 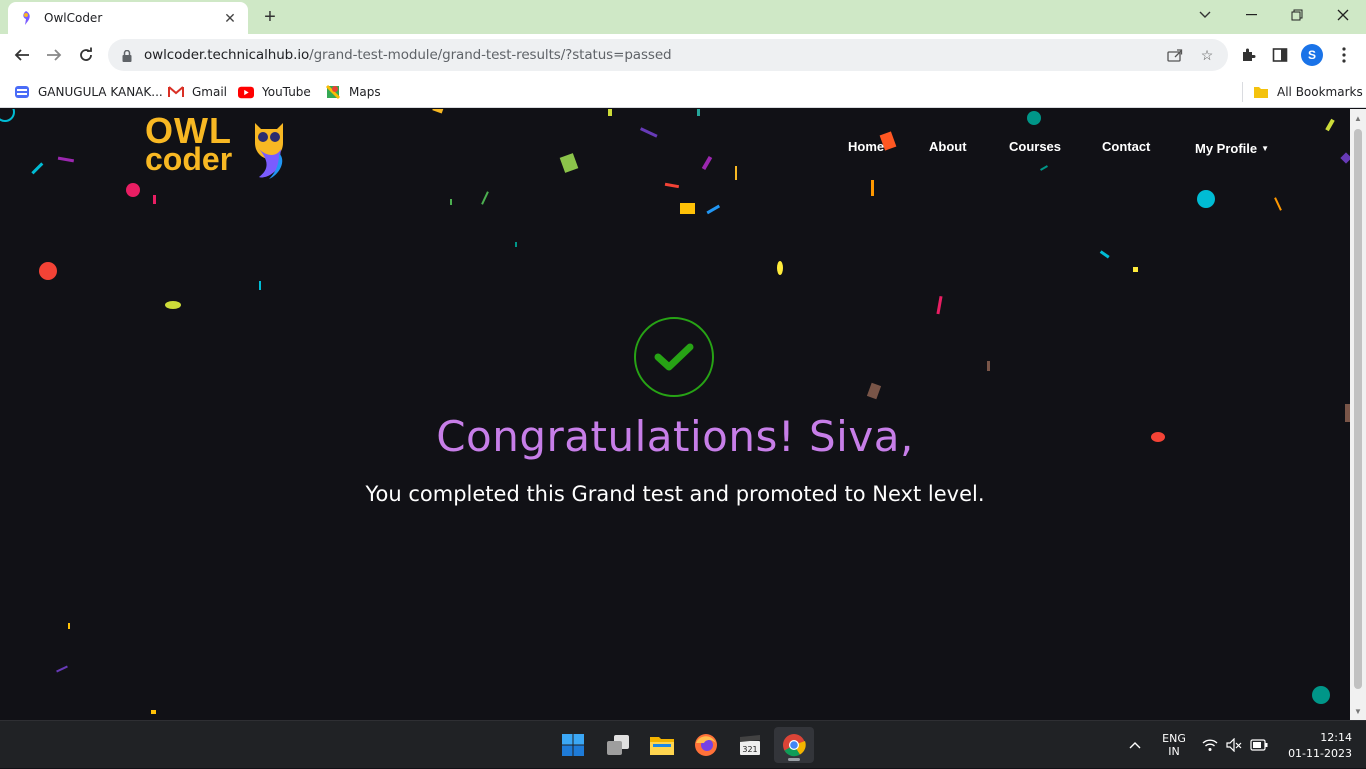 I want to click on clapperboard-icon: 321, so click(x=750, y=745).